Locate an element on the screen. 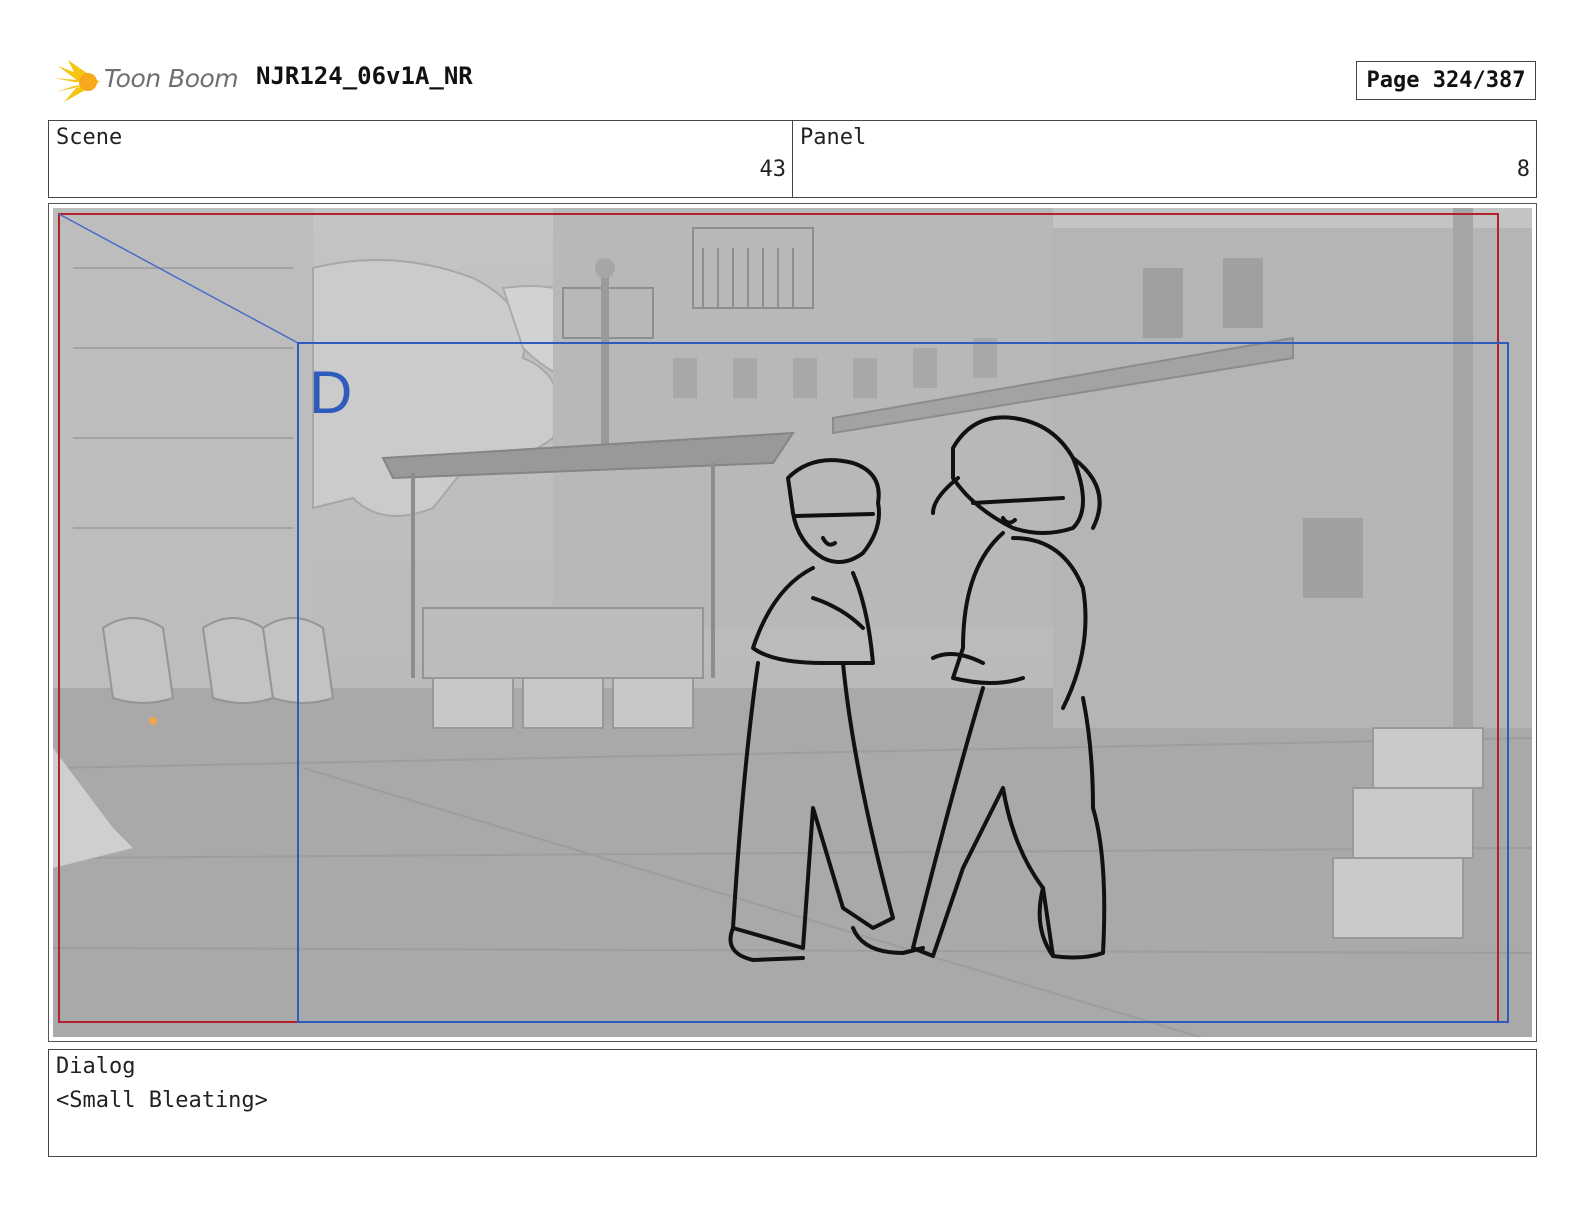 The image size is (1584, 1224). starburst-icon is located at coordinates (77, 81).